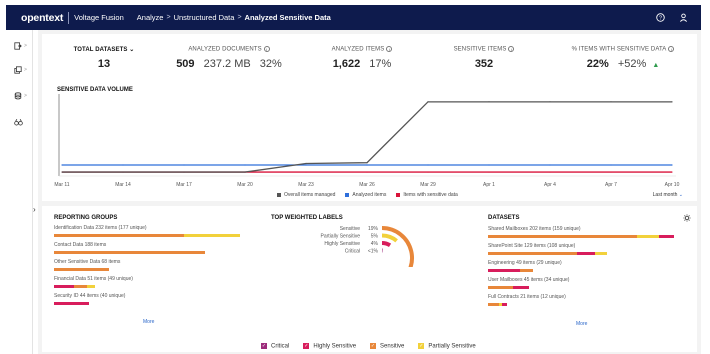  I want to click on analyzed-items-pct: 17%, so click(380, 63).